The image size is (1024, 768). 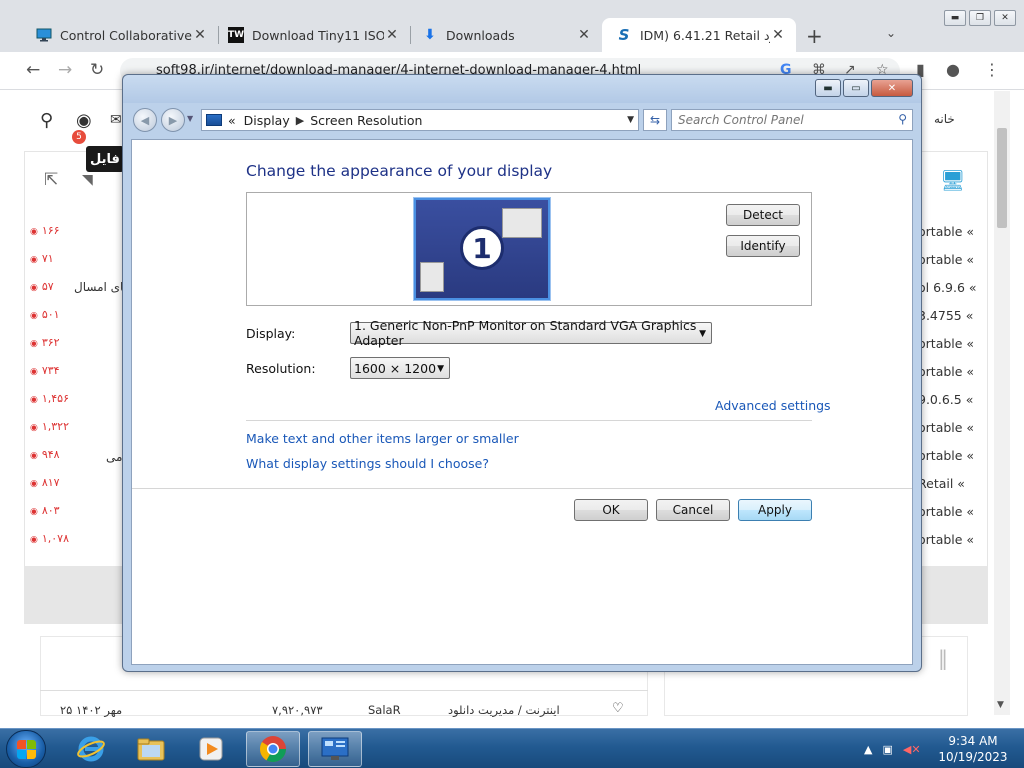 What do you see at coordinates (366, 120) in the screenshot?
I see `breadcrumb-screen-resolution: Screen Resolution` at bounding box center [366, 120].